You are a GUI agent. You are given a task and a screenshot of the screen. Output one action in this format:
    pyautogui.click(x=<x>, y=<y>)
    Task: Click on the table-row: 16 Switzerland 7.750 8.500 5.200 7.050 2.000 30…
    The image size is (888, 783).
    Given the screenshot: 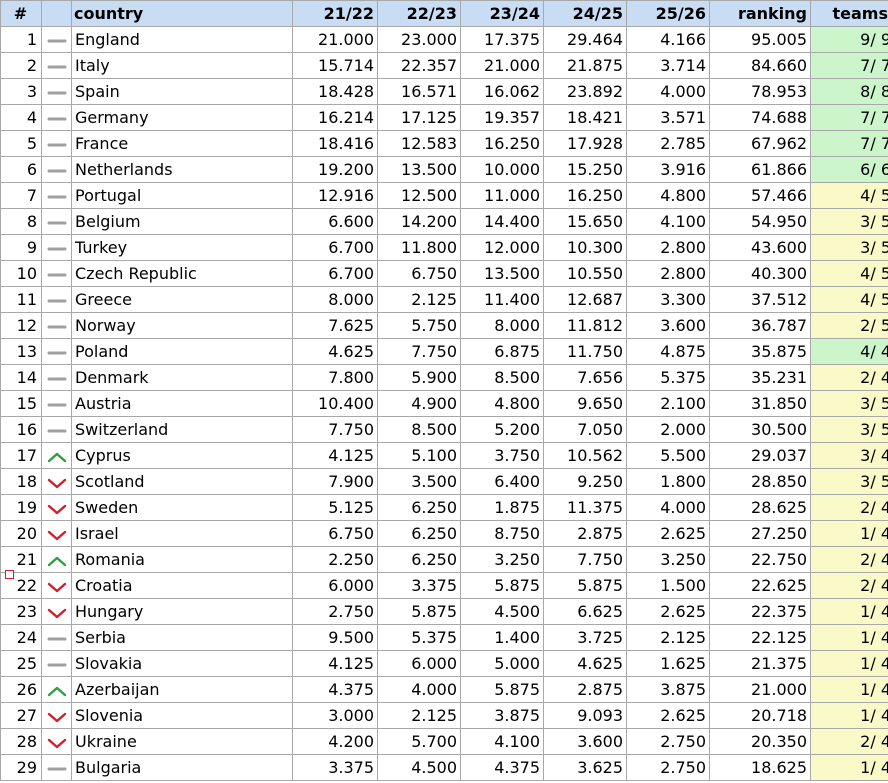 What is the action you would take?
    pyautogui.click(x=444, y=429)
    